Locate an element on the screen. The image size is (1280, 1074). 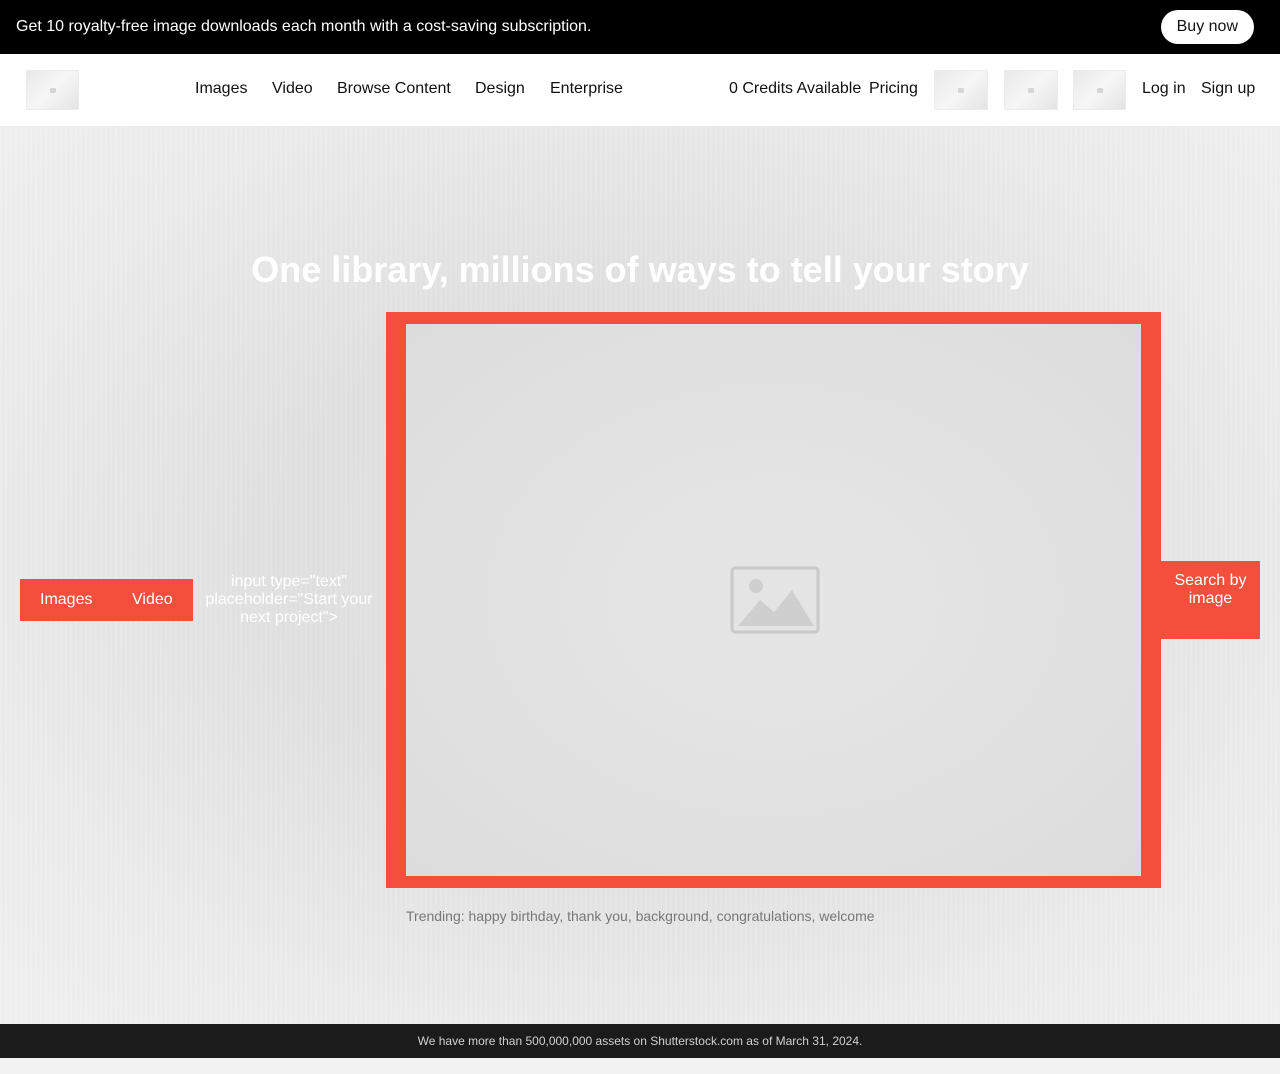
trending-link: thank you is located at coordinates (597, 916).